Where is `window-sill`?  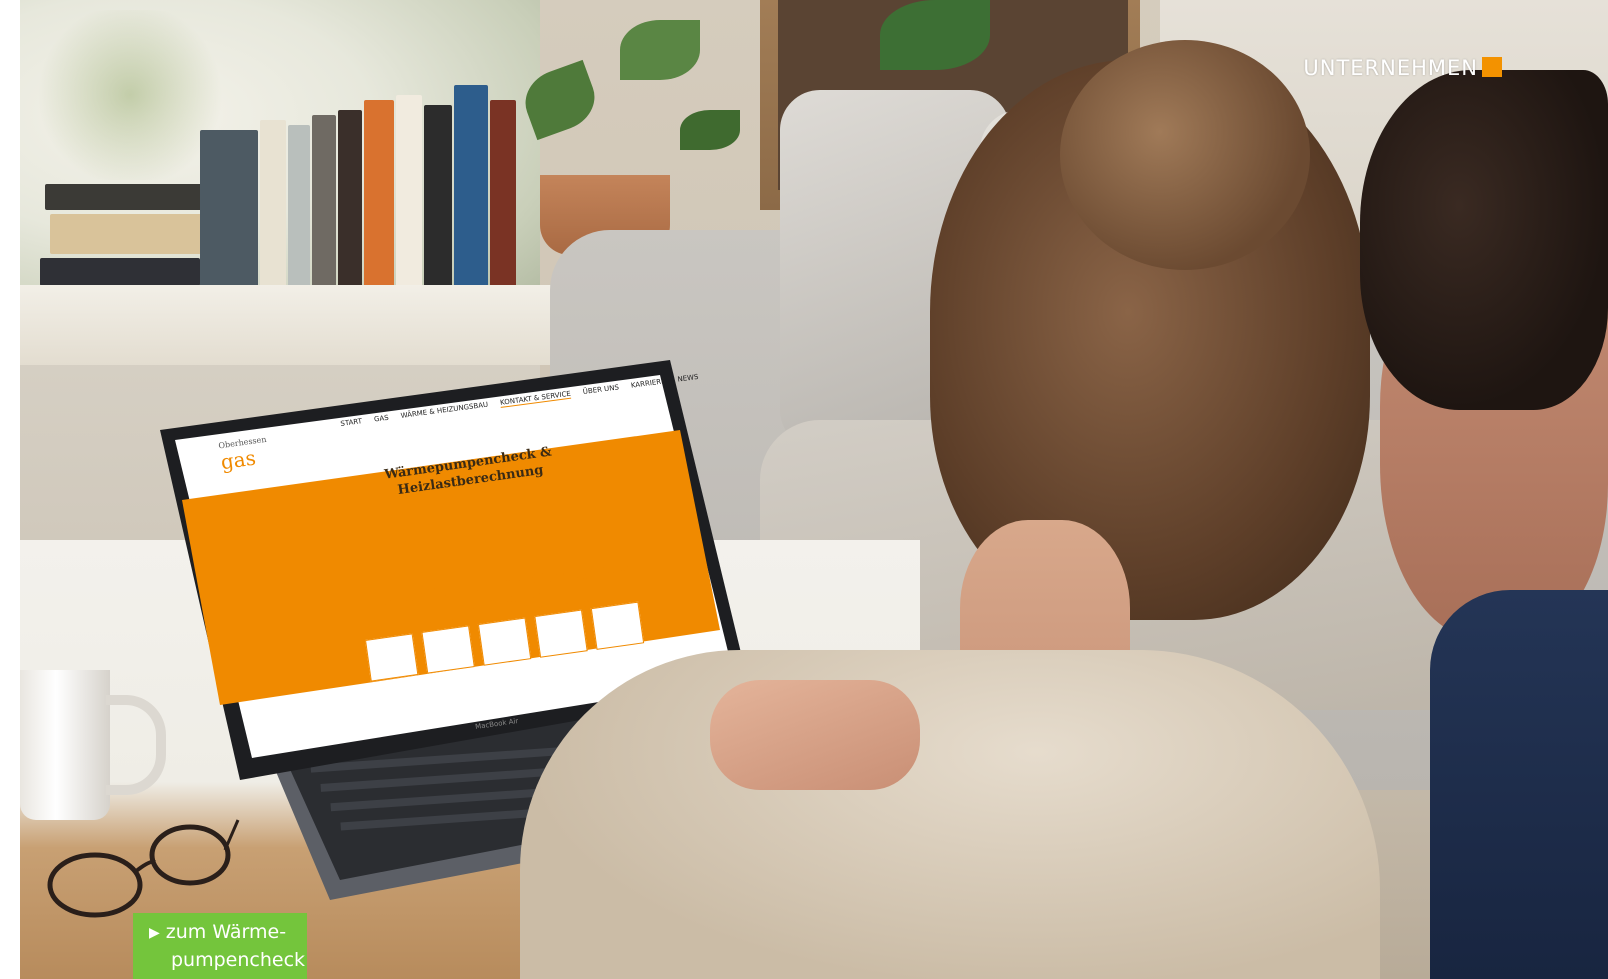
window-sill is located at coordinates (320, 325).